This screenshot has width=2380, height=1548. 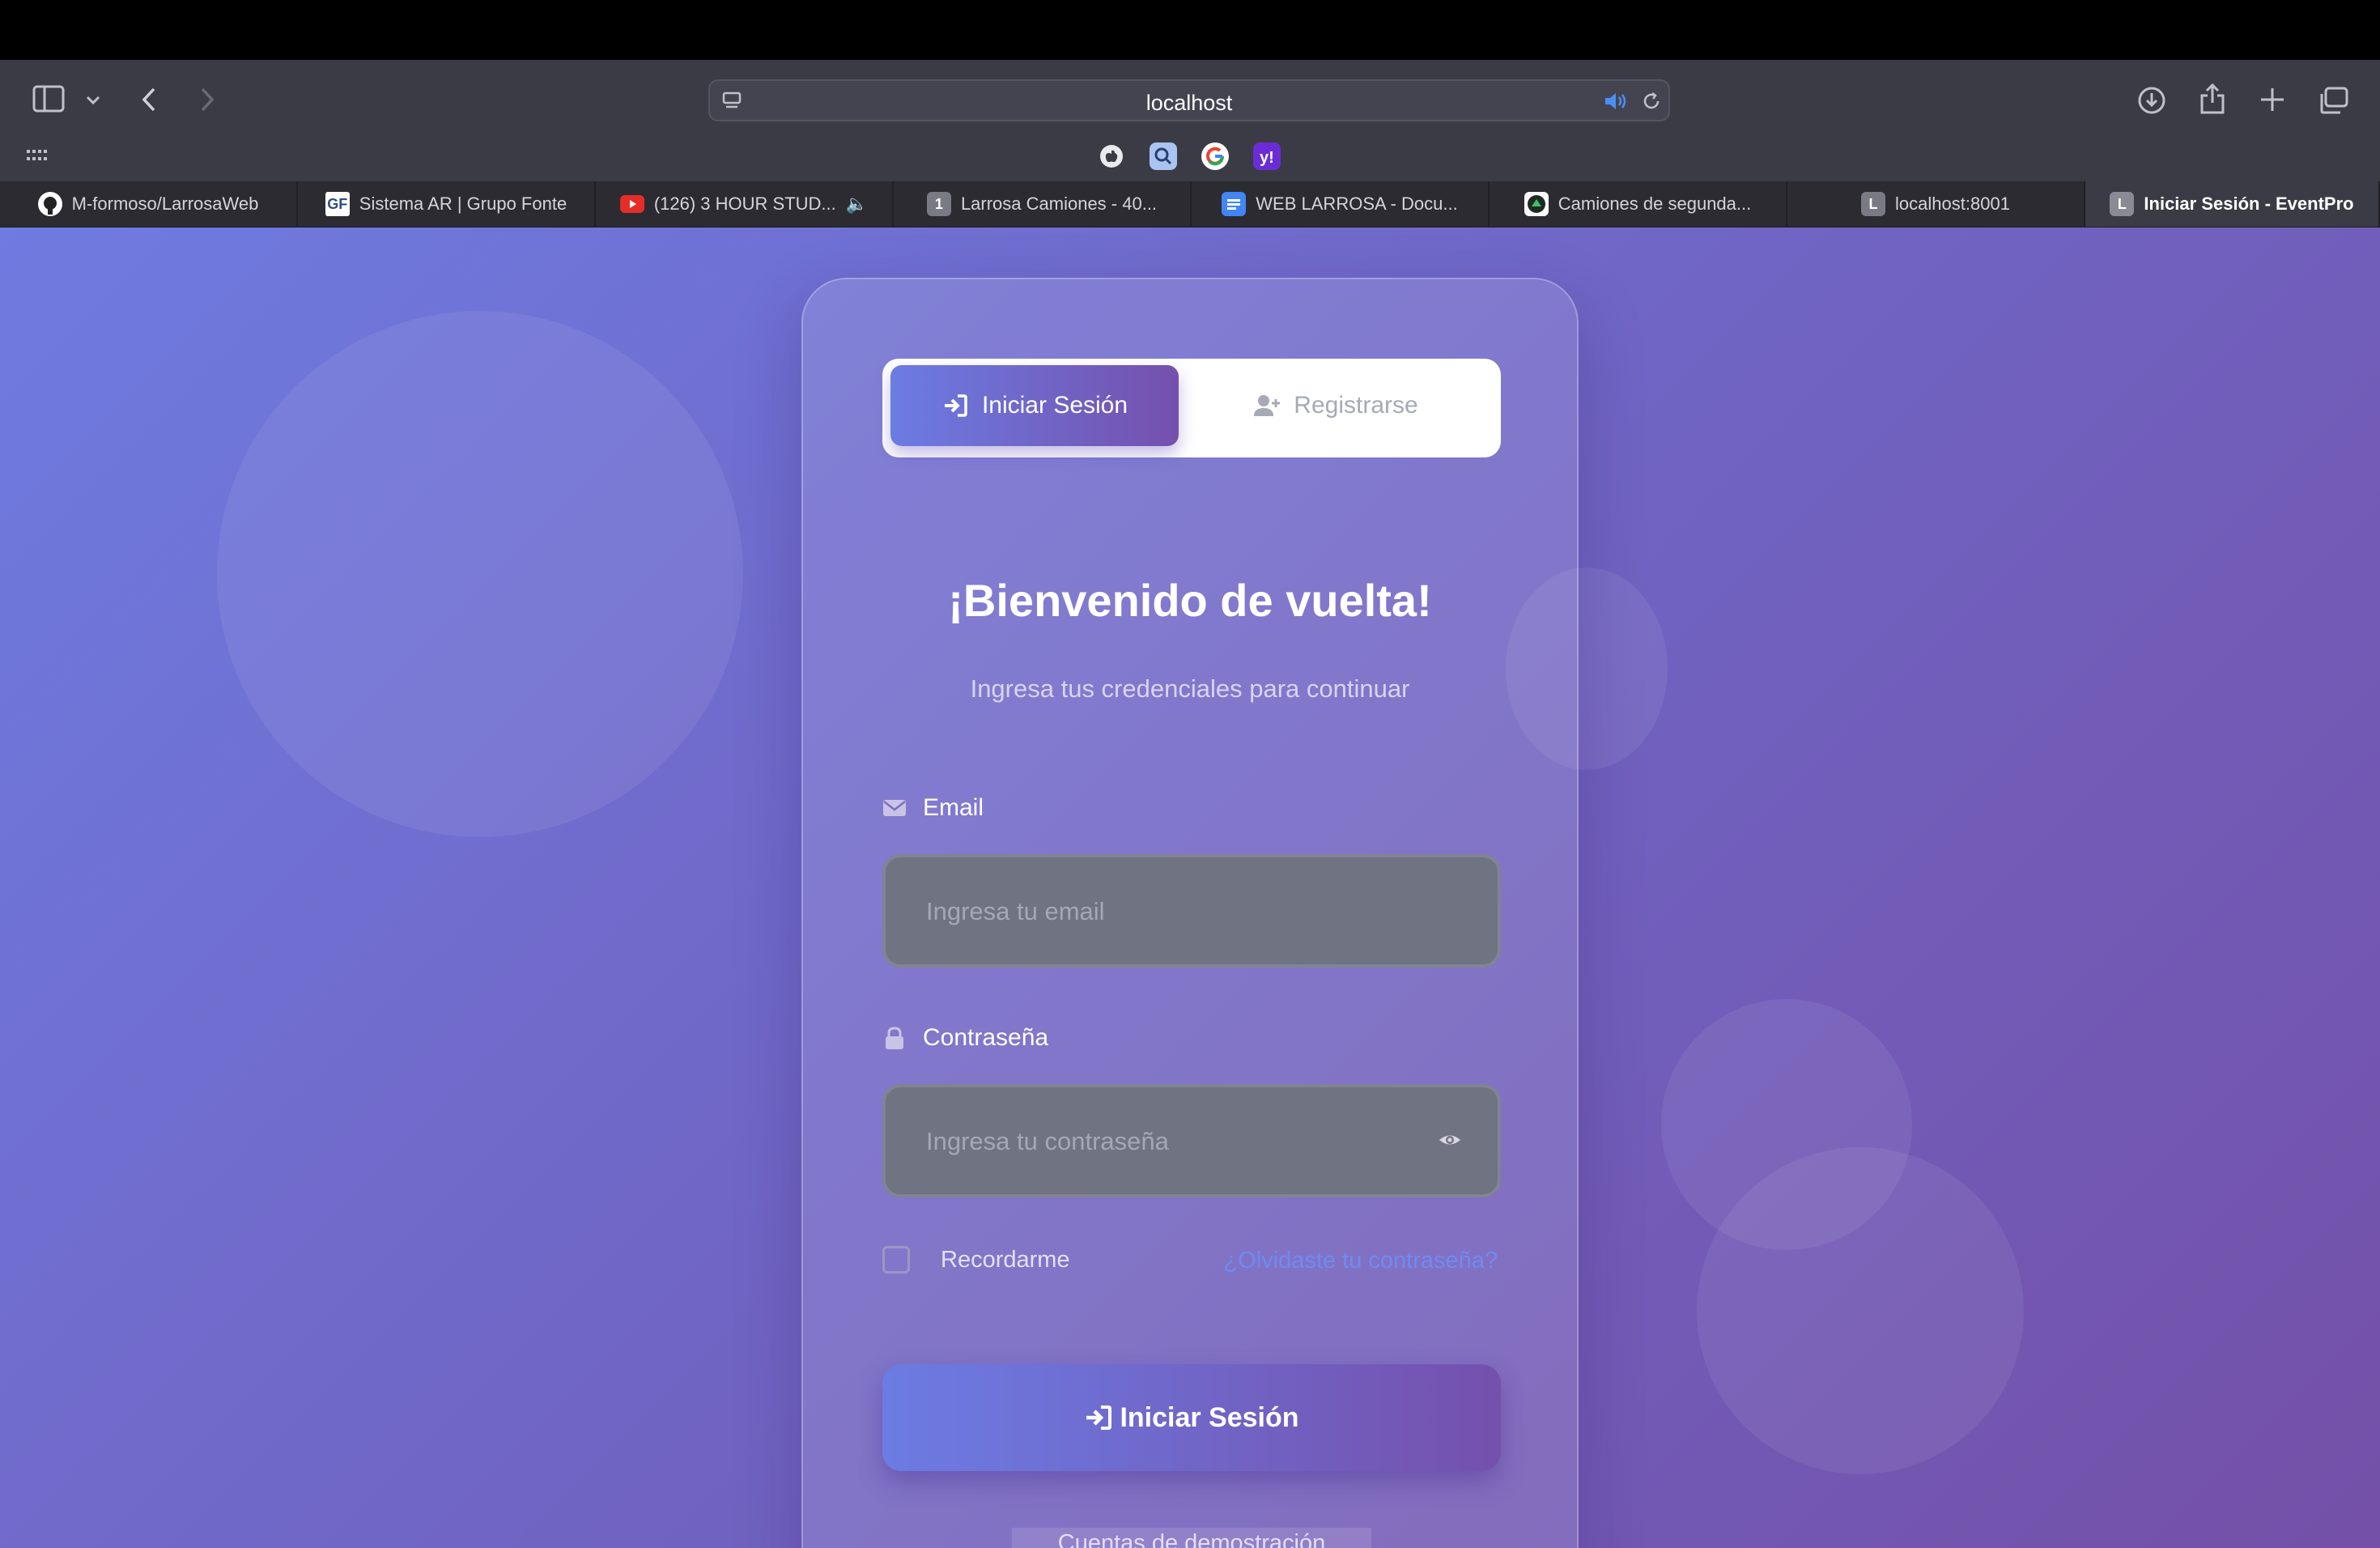 I want to click on tab-number-icon: 1, so click(x=939, y=204).